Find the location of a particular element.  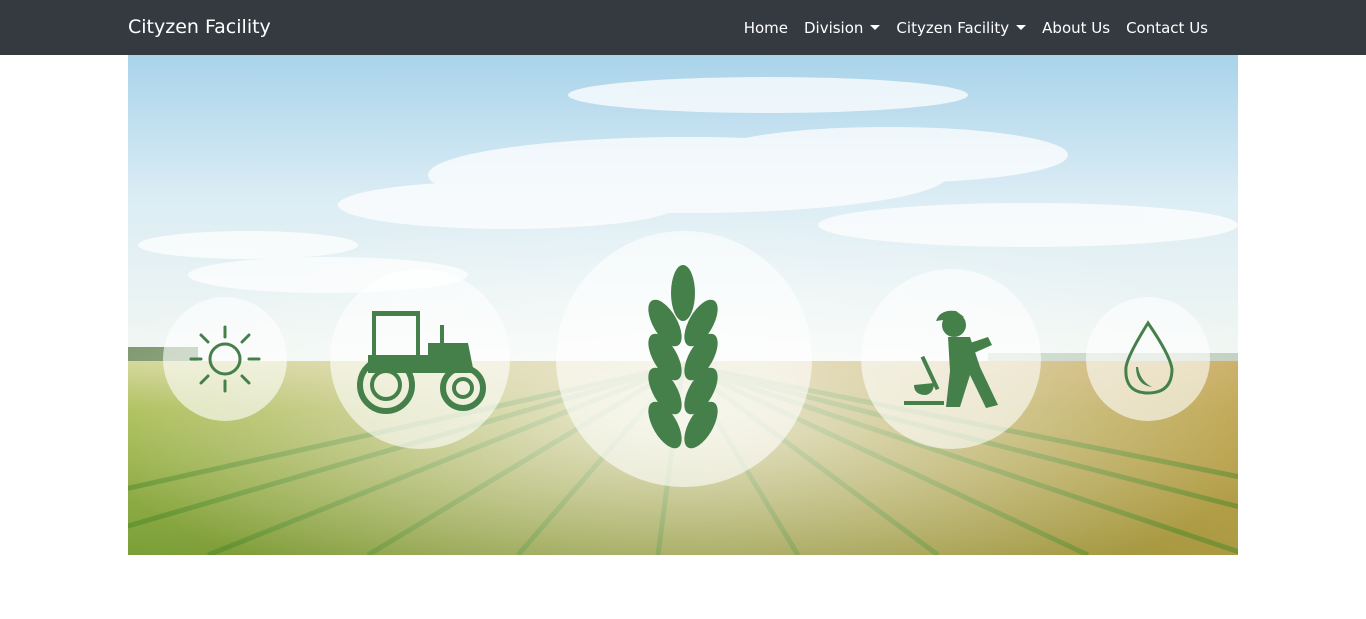

nav-item-cityzen-facility: Cityzen Facility is located at coordinates (961, 27).